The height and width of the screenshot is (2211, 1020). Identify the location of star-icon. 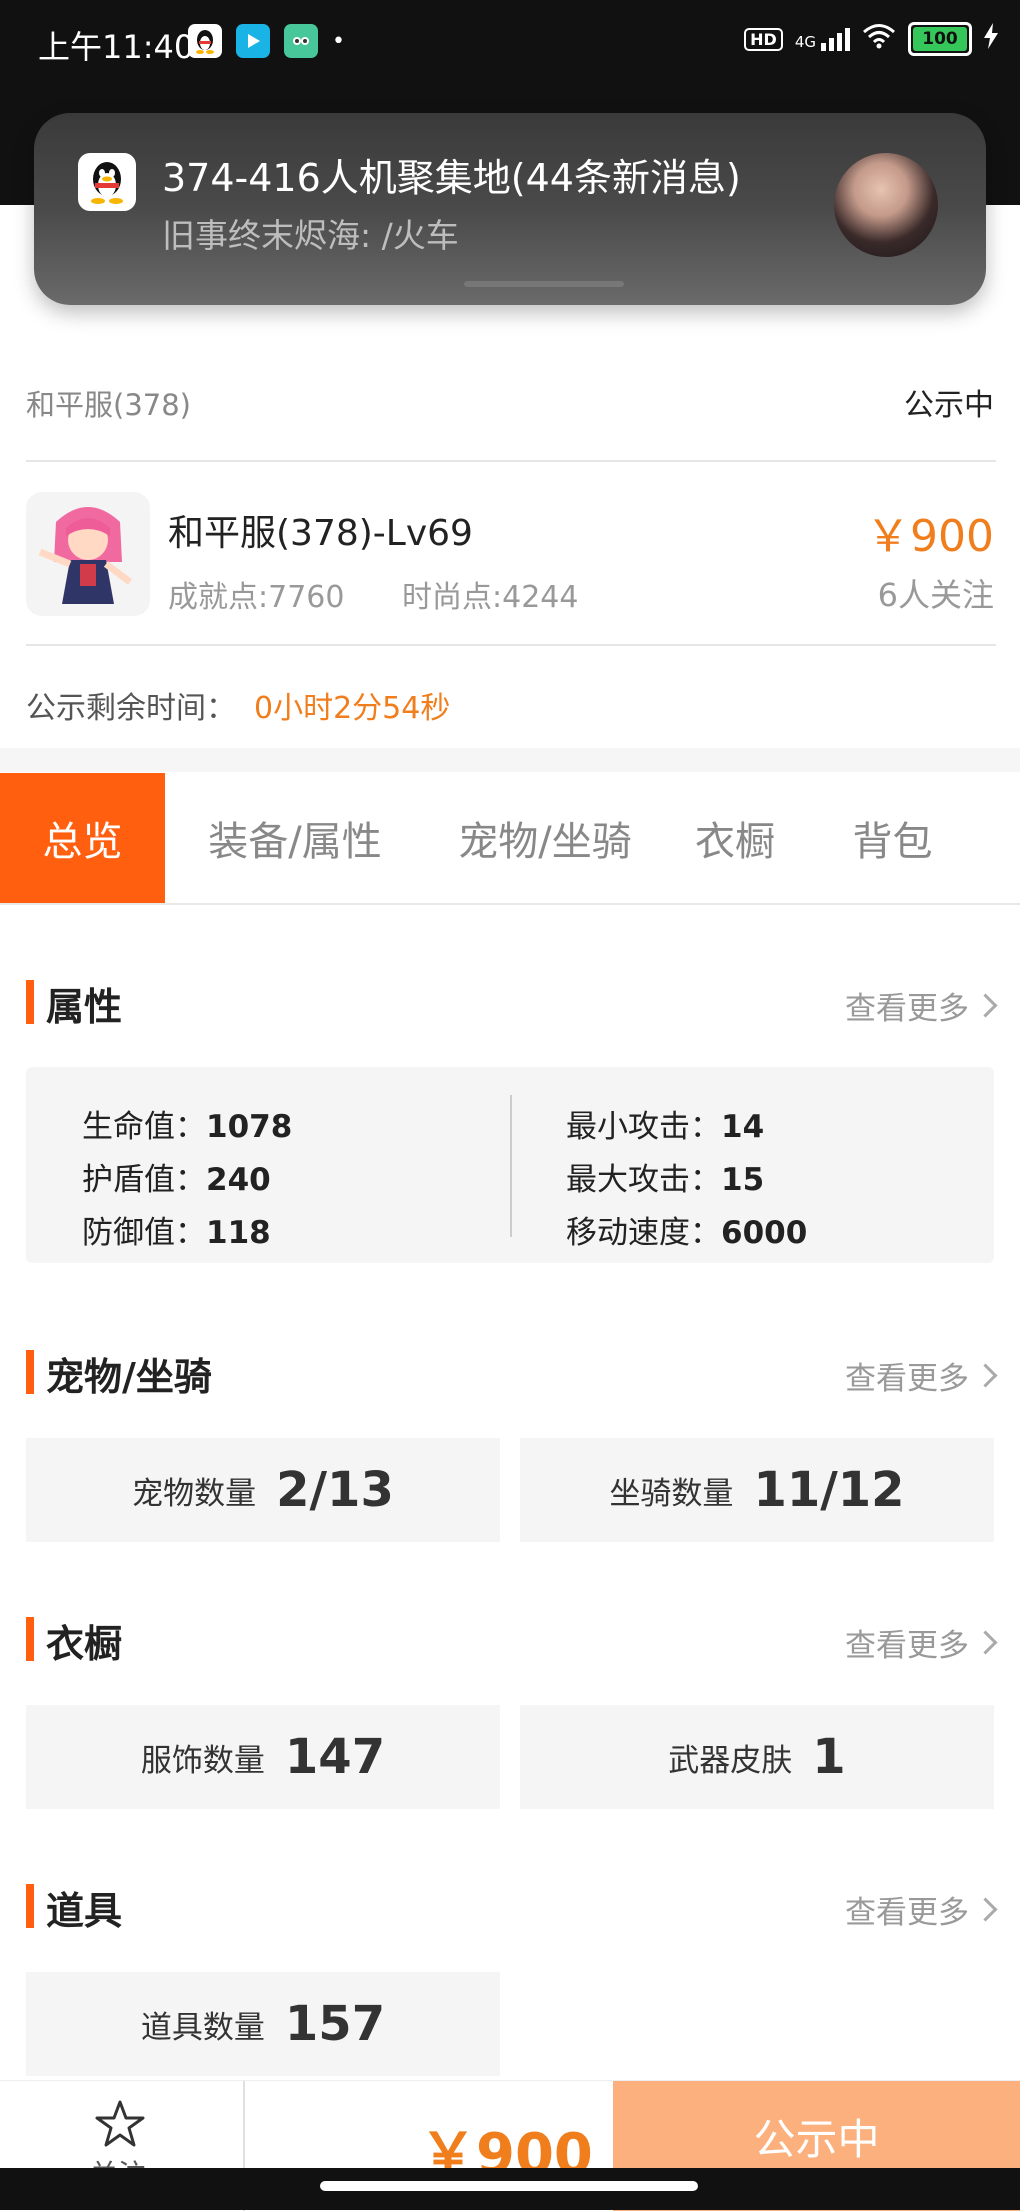
(120, 2126).